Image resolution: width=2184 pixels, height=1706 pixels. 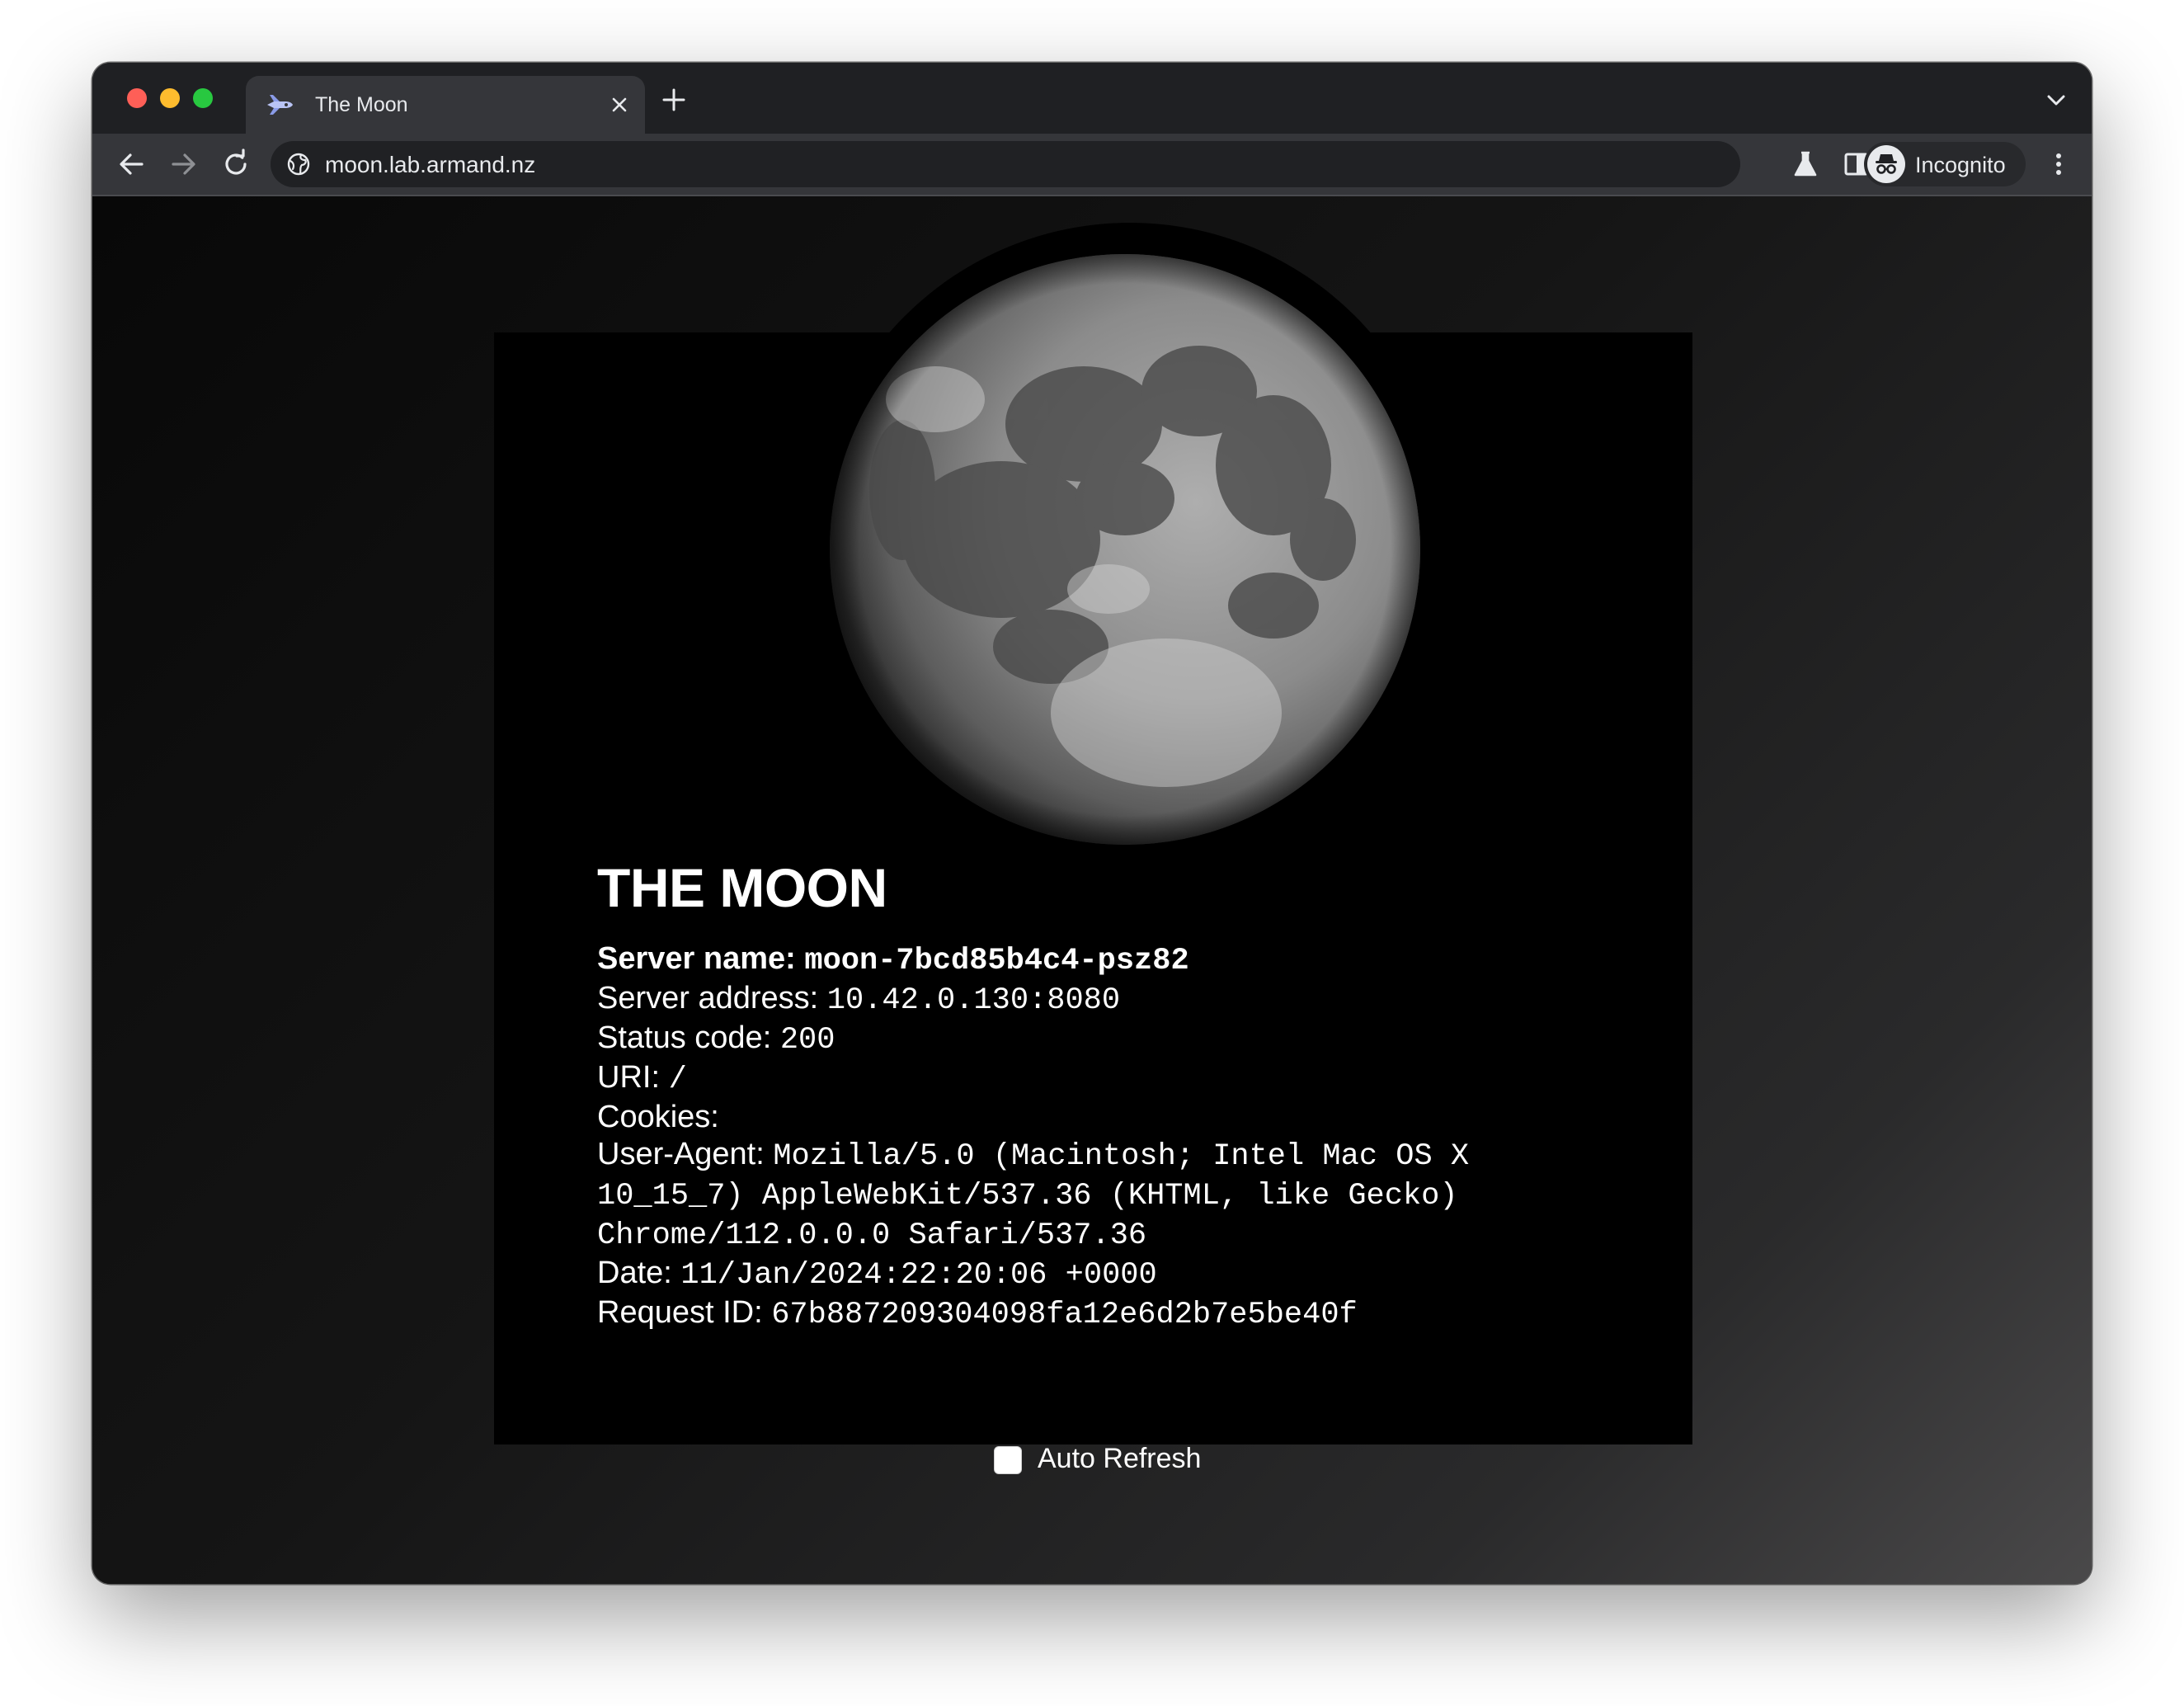 What do you see at coordinates (2056, 100) in the screenshot?
I see `chevron-down-icon` at bounding box center [2056, 100].